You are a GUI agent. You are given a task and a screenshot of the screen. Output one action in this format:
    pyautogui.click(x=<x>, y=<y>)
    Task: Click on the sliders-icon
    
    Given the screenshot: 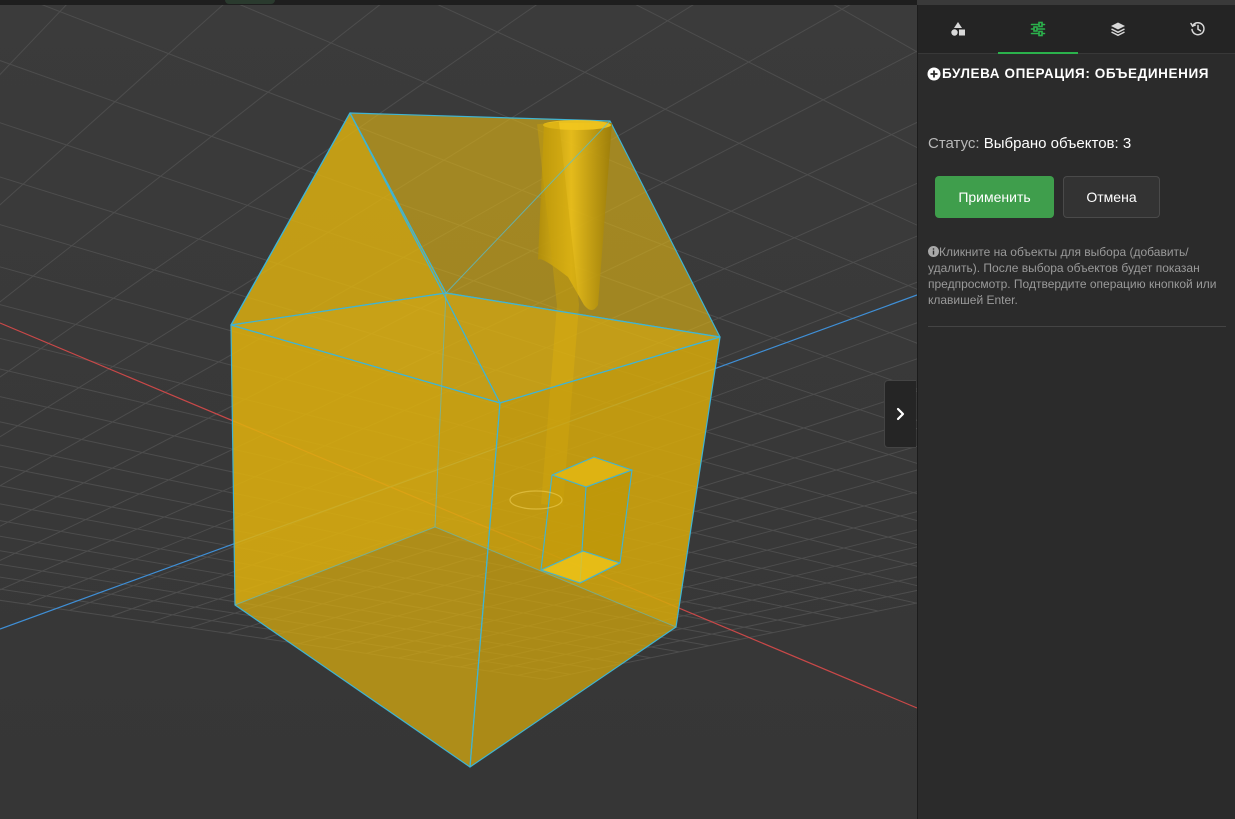 What is the action you would take?
    pyautogui.click(x=1038, y=29)
    